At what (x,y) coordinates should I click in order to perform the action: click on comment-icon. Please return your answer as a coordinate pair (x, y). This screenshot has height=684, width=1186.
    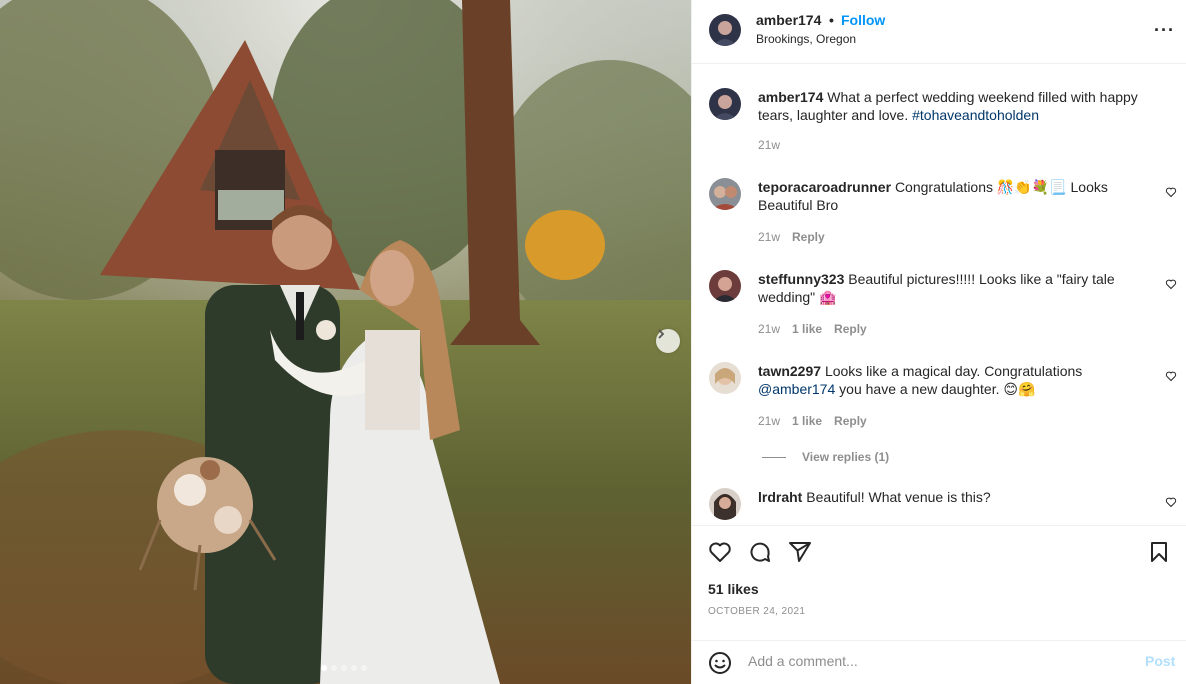
    Looking at the image, I should click on (760, 552).